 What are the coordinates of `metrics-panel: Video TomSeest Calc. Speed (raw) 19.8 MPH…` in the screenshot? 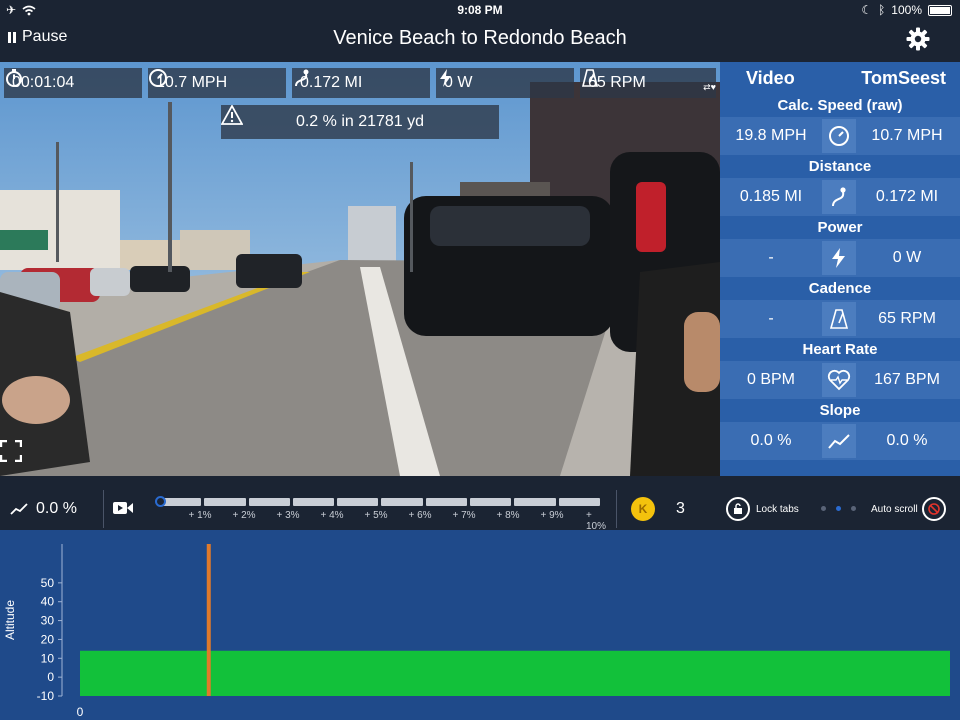 It's located at (840, 269).